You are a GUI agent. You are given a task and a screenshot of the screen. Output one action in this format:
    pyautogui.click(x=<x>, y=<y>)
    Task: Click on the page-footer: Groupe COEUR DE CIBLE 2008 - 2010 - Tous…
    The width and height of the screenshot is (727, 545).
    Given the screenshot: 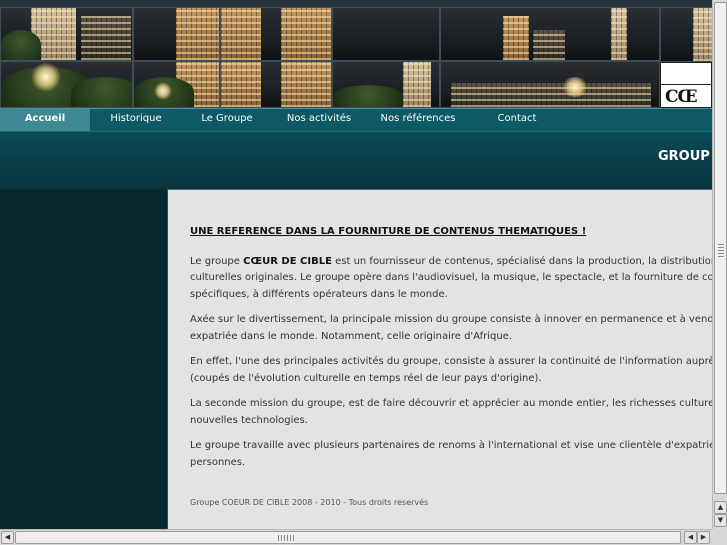 What is the action you would take?
    pyautogui.click(x=309, y=502)
    